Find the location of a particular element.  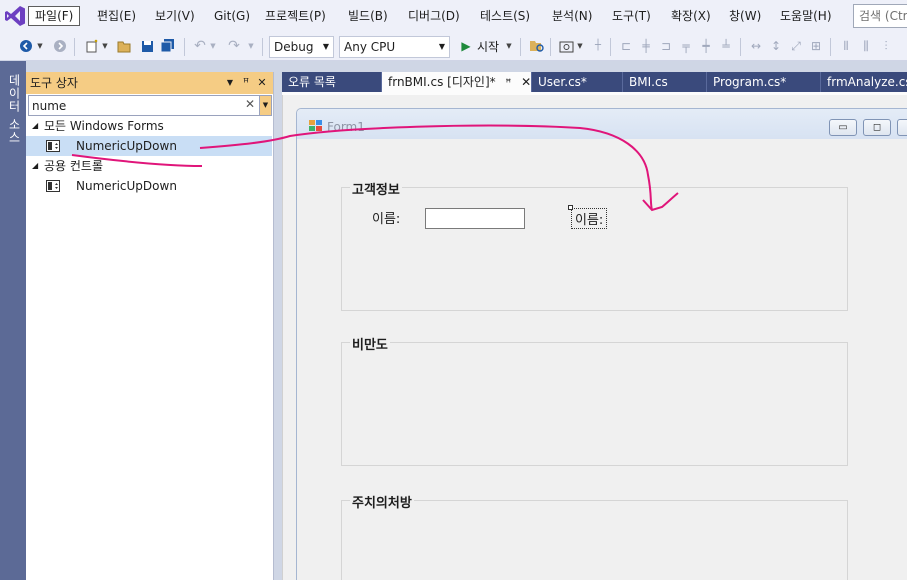

name-label: 이름: is located at coordinates (386, 217).